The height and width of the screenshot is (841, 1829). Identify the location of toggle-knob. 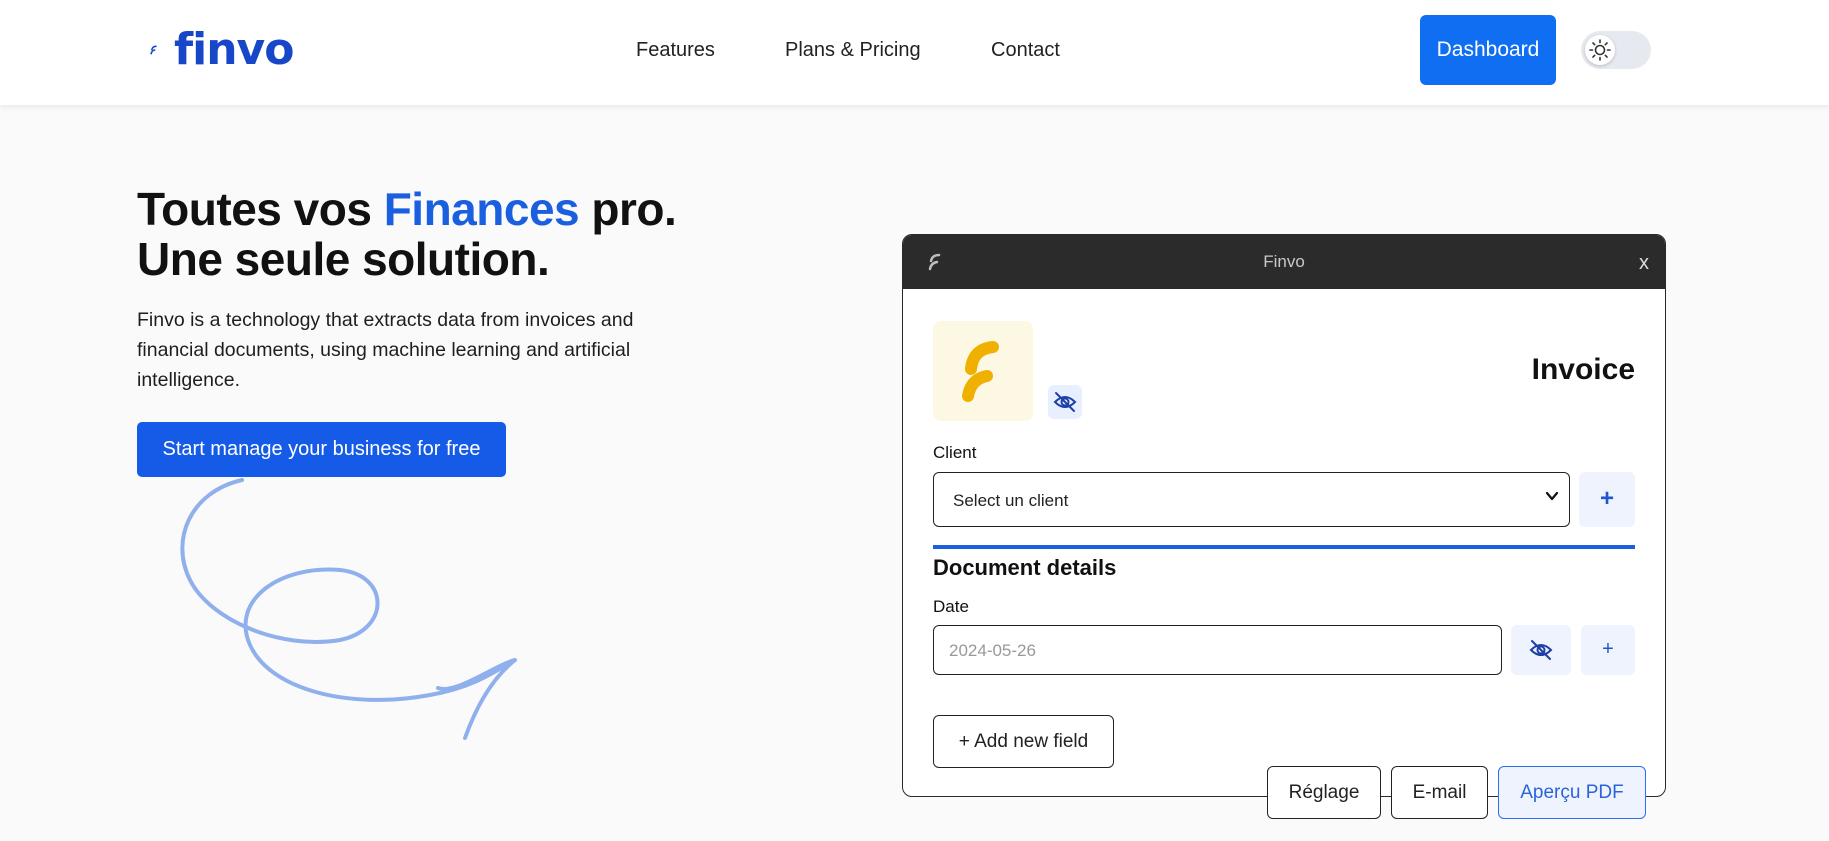
(1600, 50).